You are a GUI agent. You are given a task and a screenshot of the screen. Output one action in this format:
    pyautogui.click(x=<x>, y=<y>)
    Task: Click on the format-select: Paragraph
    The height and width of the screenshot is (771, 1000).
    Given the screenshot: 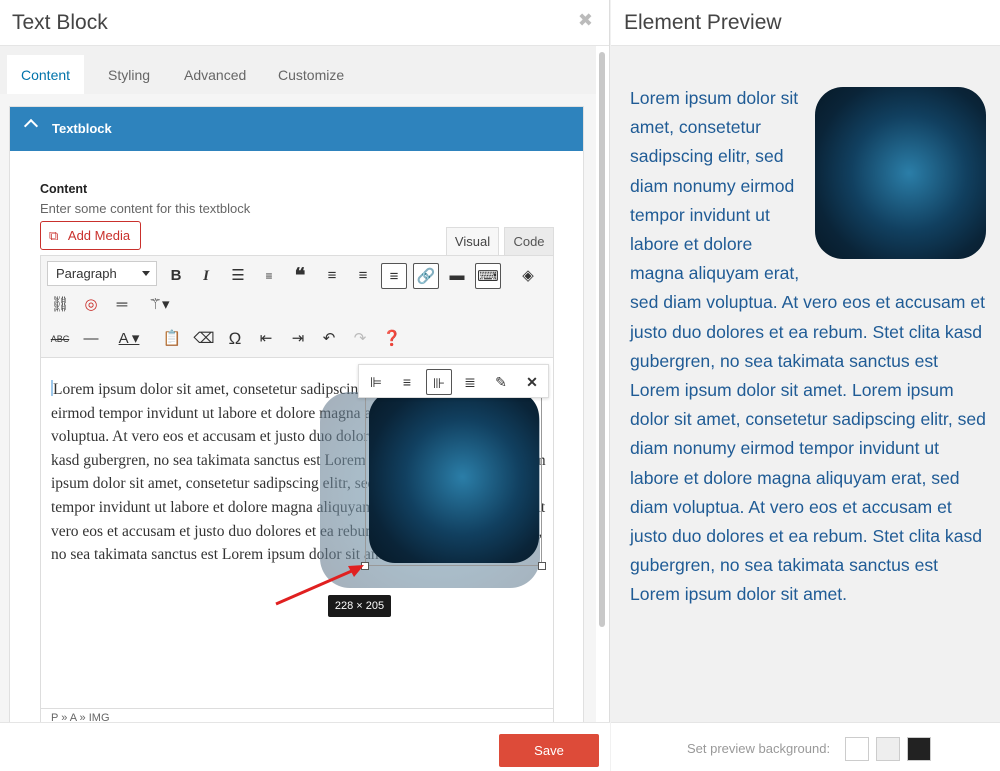 What is the action you would take?
    pyautogui.click(x=102, y=273)
    